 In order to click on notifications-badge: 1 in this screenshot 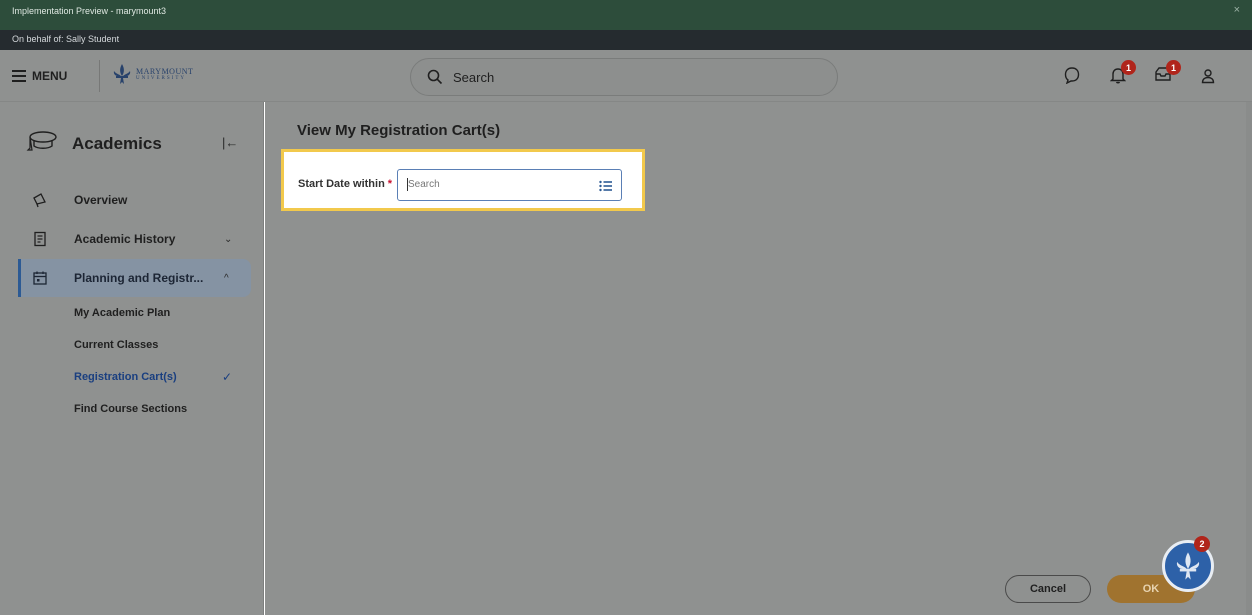, I will do `click(1128, 67)`.